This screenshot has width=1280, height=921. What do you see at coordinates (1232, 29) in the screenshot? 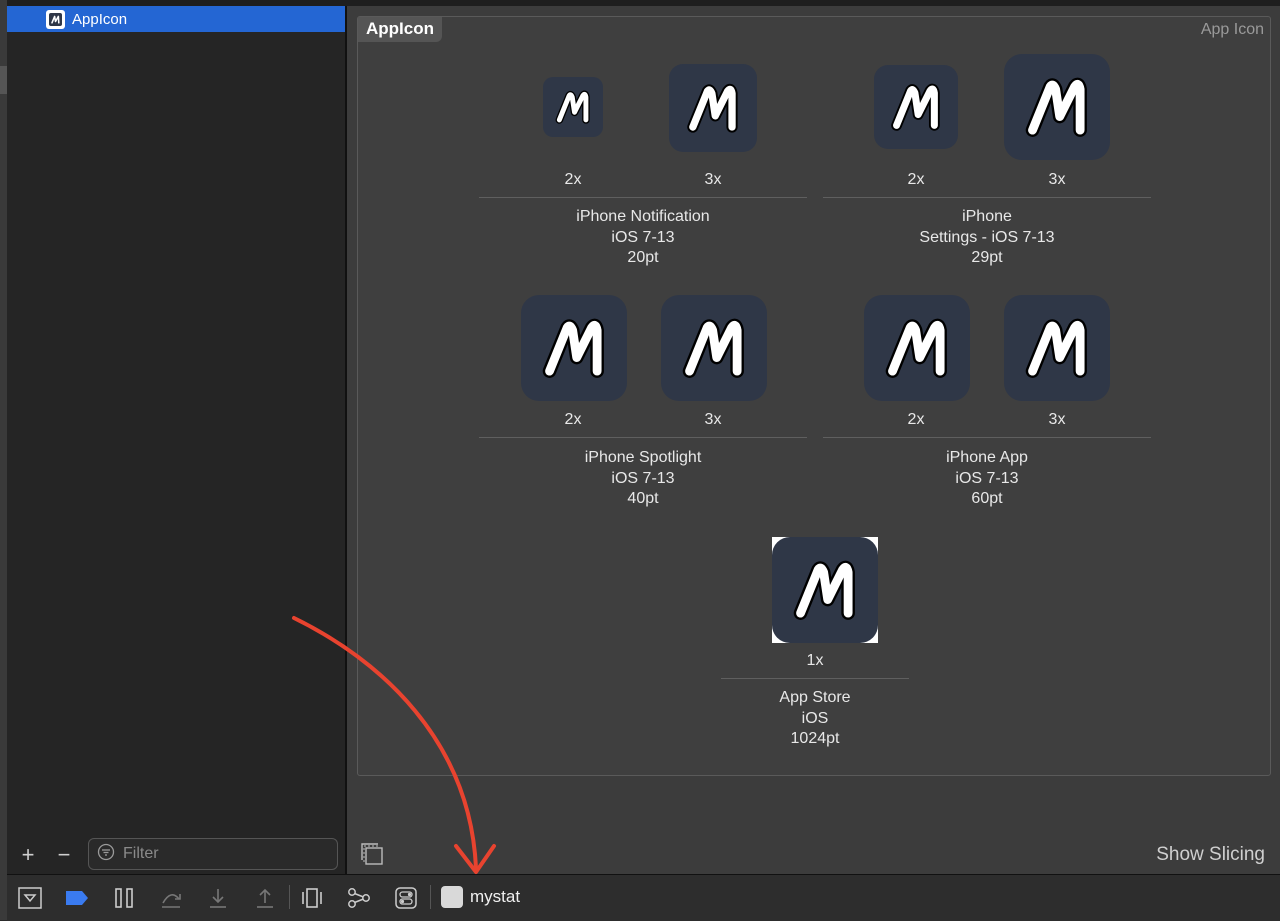
I see `asset-set-type: App Icon` at bounding box center [1232, 29].